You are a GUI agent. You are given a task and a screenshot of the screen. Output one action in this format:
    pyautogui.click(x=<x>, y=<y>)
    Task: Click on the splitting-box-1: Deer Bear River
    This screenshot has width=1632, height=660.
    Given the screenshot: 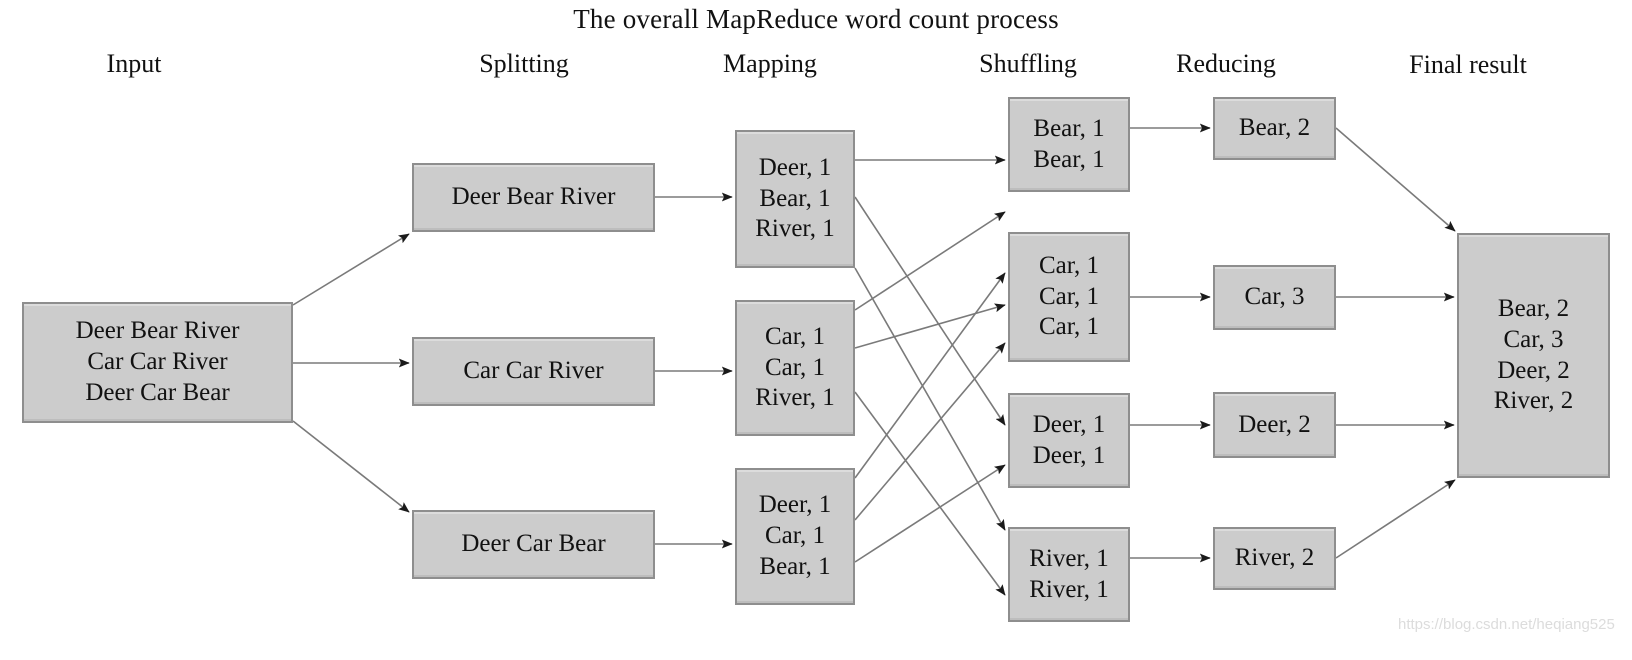 What is the action you would take?
    pyautogui.click(x=533, y=197)
    